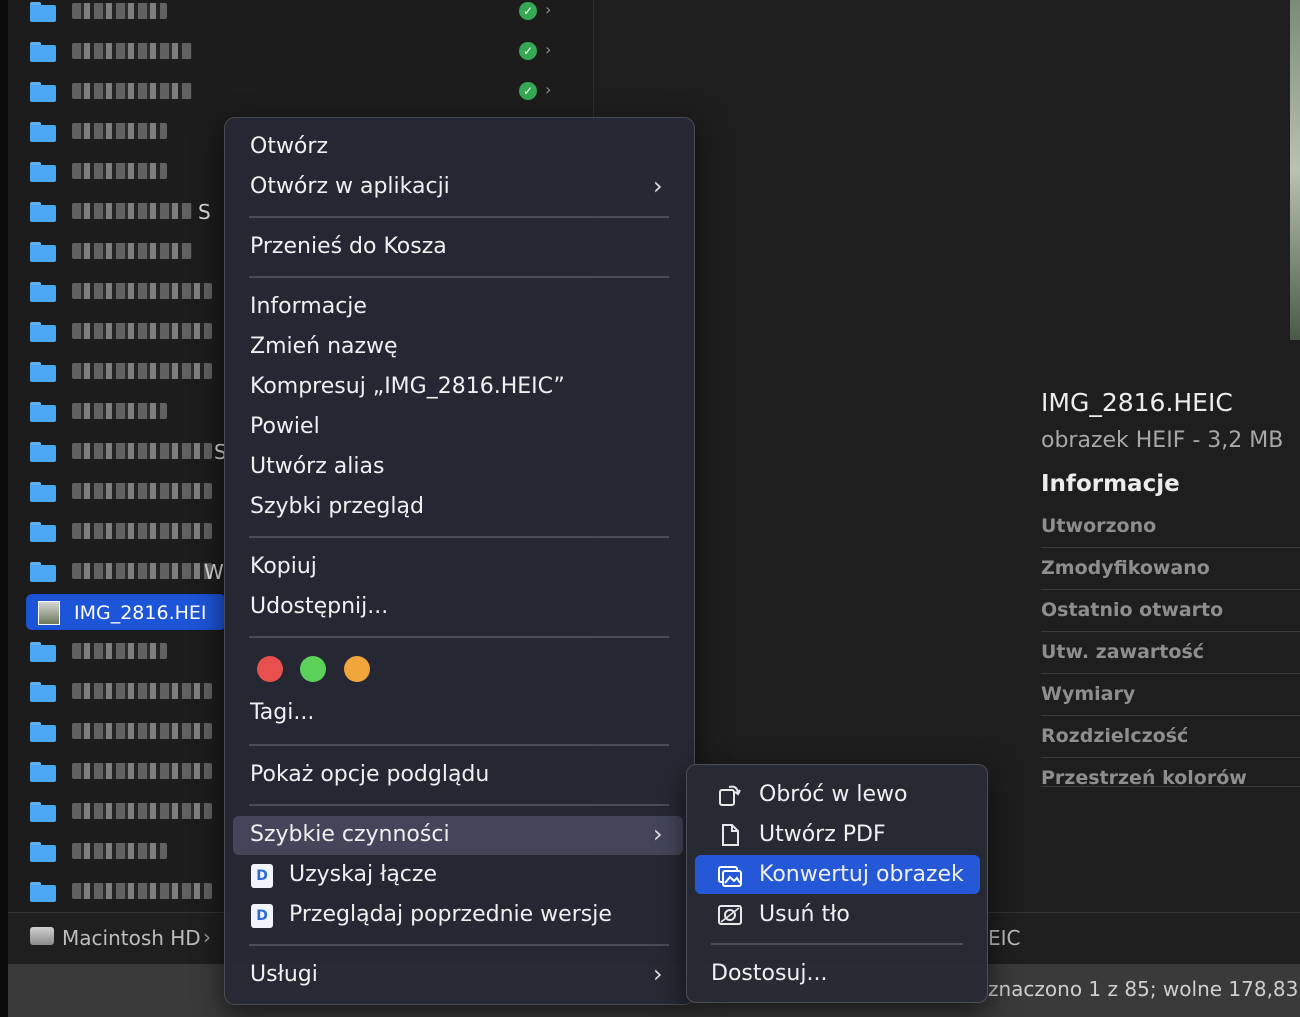 The image size is (1300, 1017). I want to click on selected-file-row: IMG_2816.HEI, so click(126, 612).